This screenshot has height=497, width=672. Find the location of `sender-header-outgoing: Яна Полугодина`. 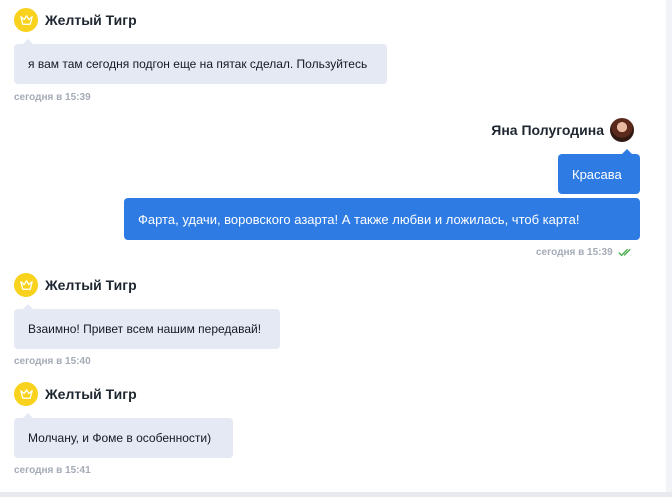

sender-header-outgoing: Яна Полугодина is located at coordinates (562, 130).